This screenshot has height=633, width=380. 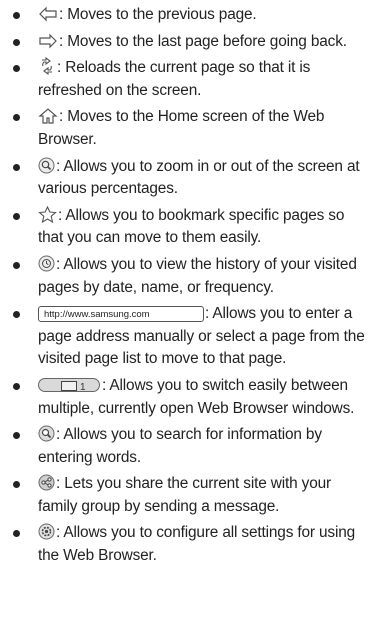 I want to click on star-icon, so click(x=47, y=214).